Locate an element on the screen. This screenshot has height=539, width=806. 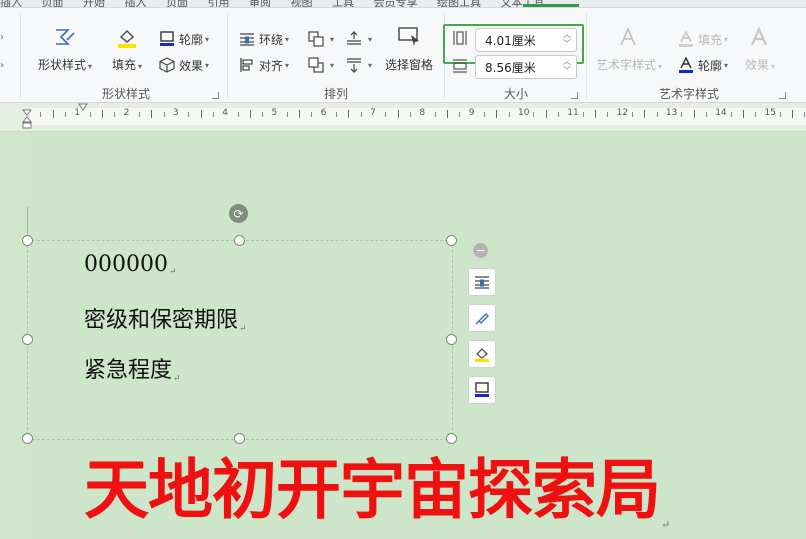
wordart-group-label: 艺术字样式 is located at coordinates (689, 94).